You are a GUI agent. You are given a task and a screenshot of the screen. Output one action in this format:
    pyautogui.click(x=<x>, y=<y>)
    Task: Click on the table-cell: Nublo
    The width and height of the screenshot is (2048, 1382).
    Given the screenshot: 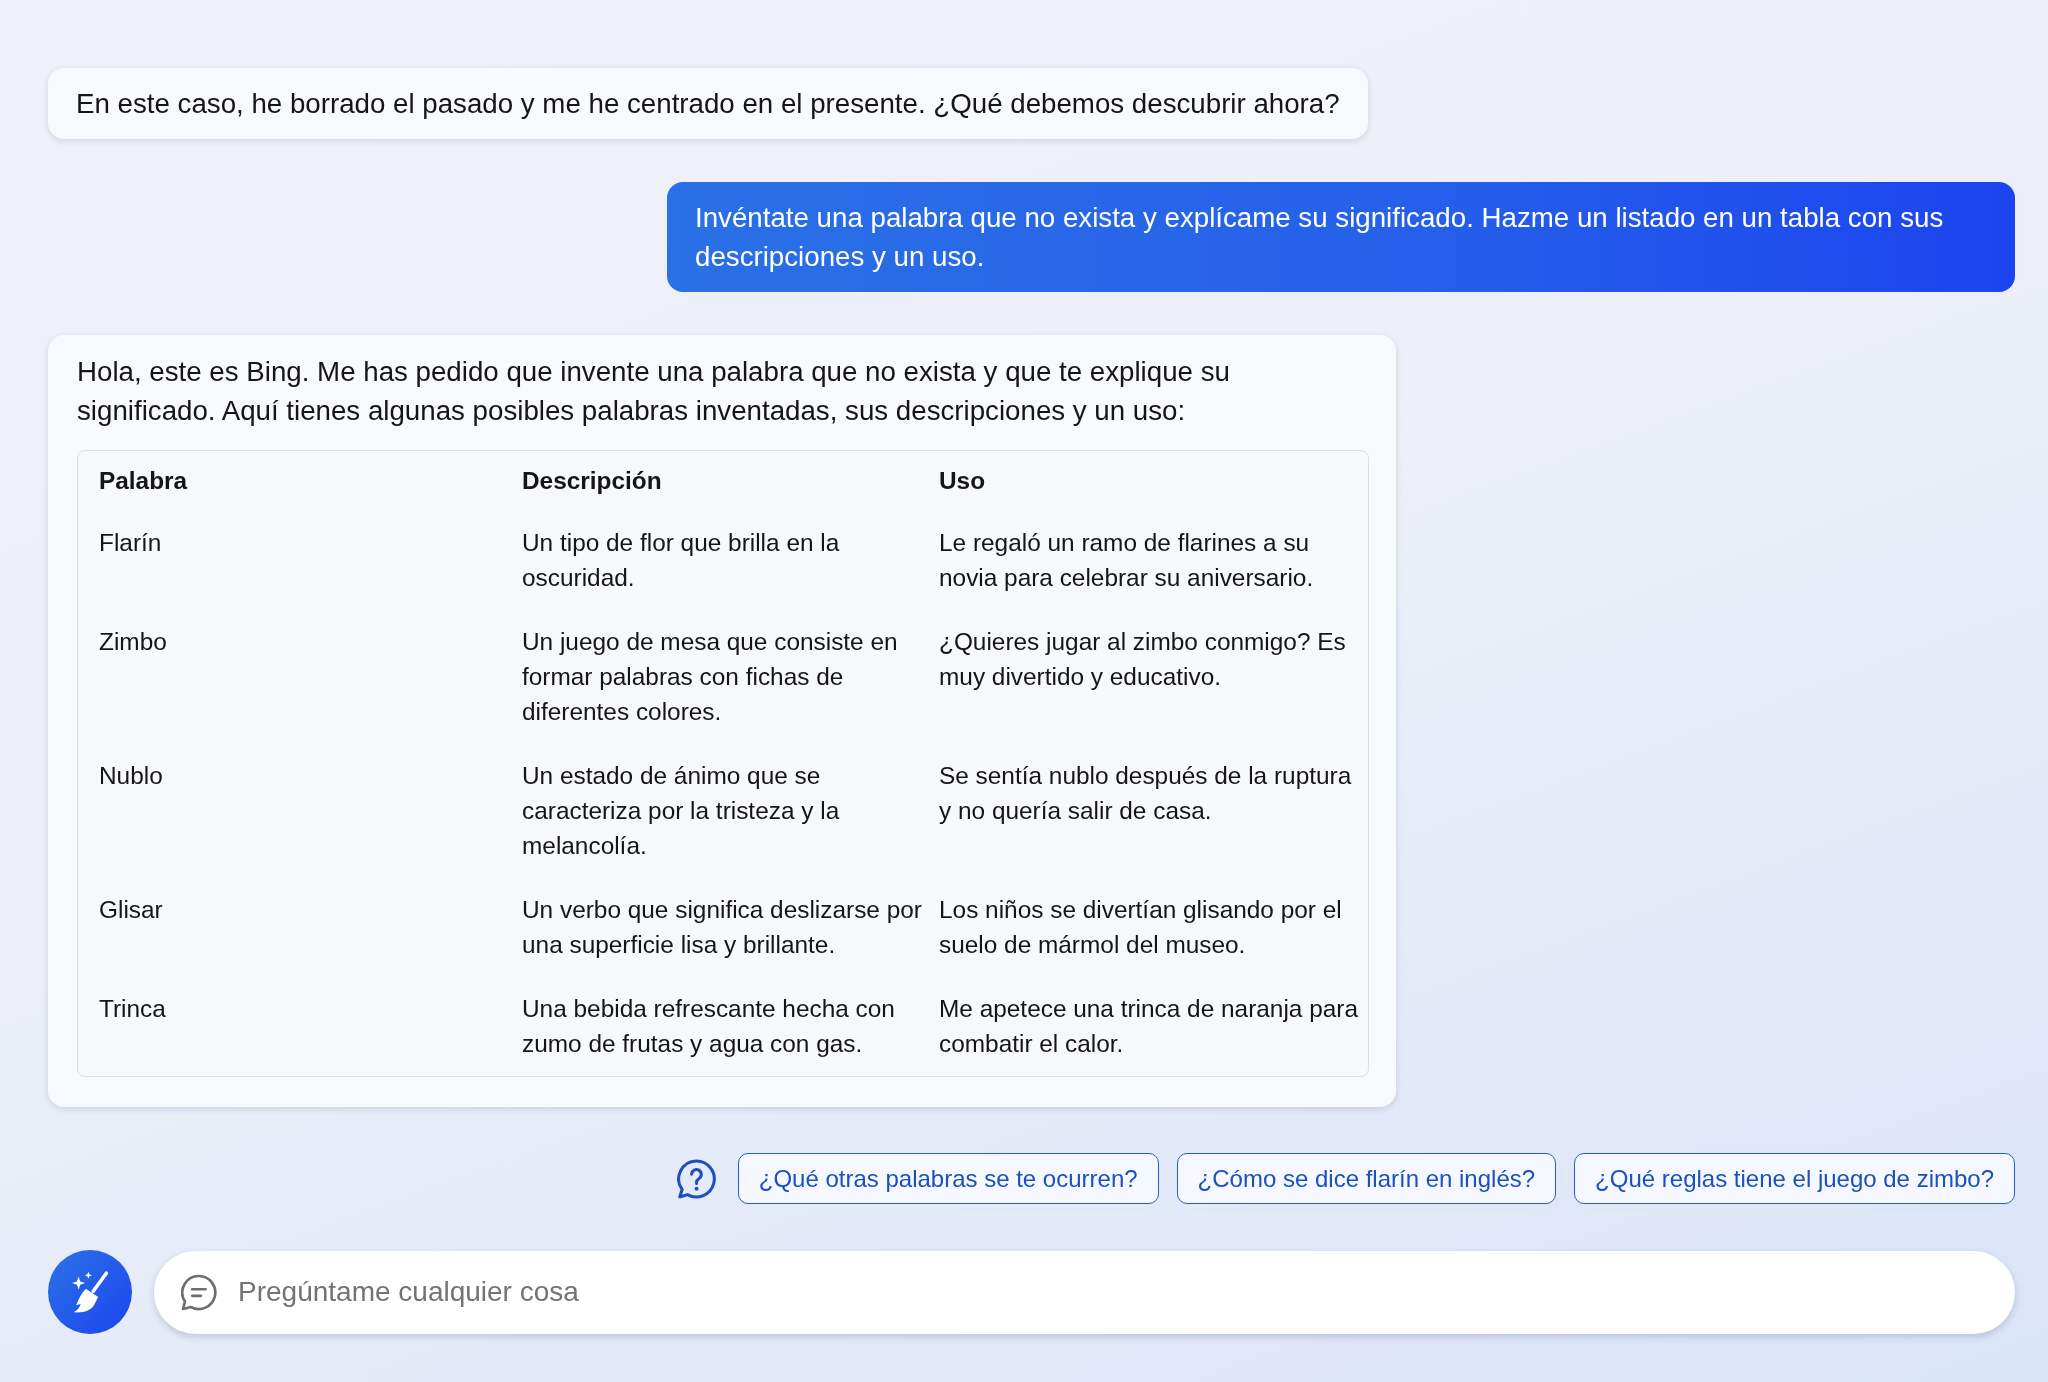 What is the action you would take?
    pyautogui.click(x=131, y=775)
    